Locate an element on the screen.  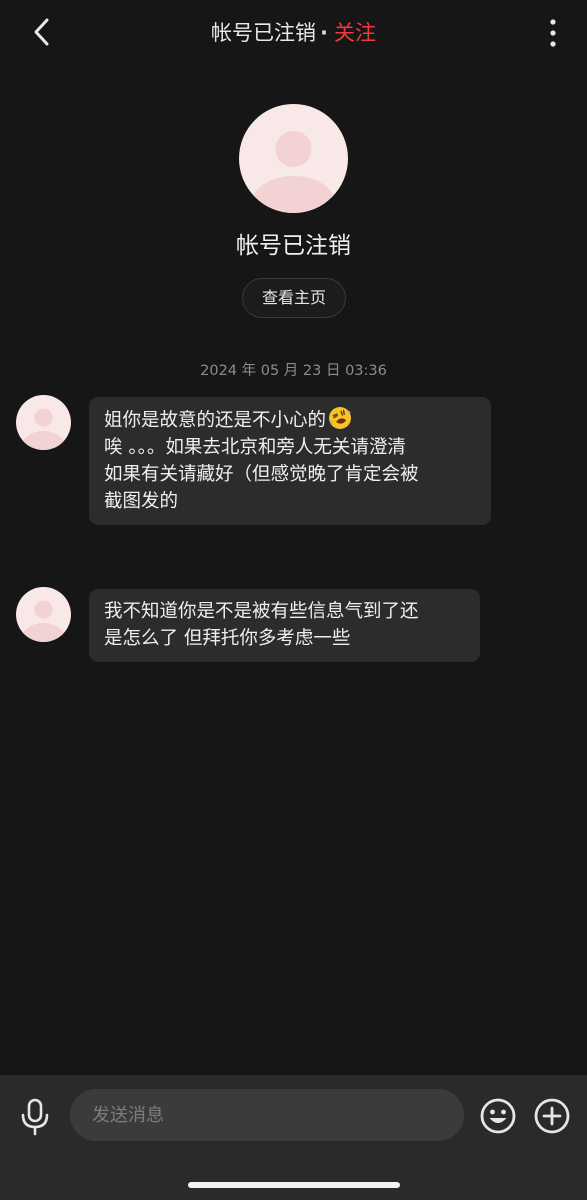
plus-circle-icon is located at coordinates (552, 1116).